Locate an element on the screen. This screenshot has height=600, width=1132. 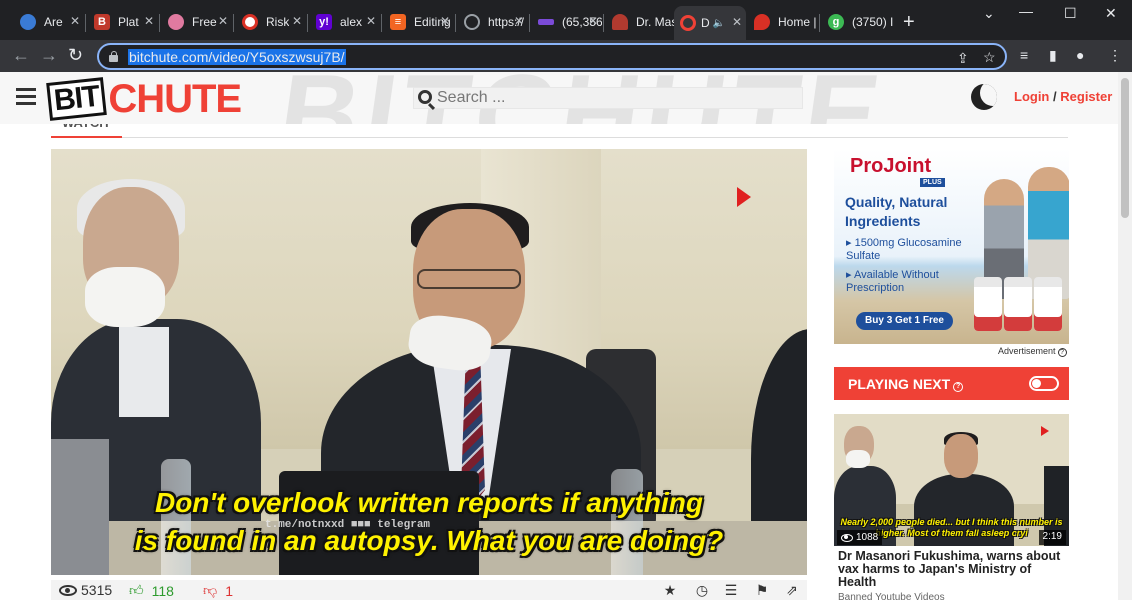
scrollbar-thumb is located at coordinates (1125, 148).